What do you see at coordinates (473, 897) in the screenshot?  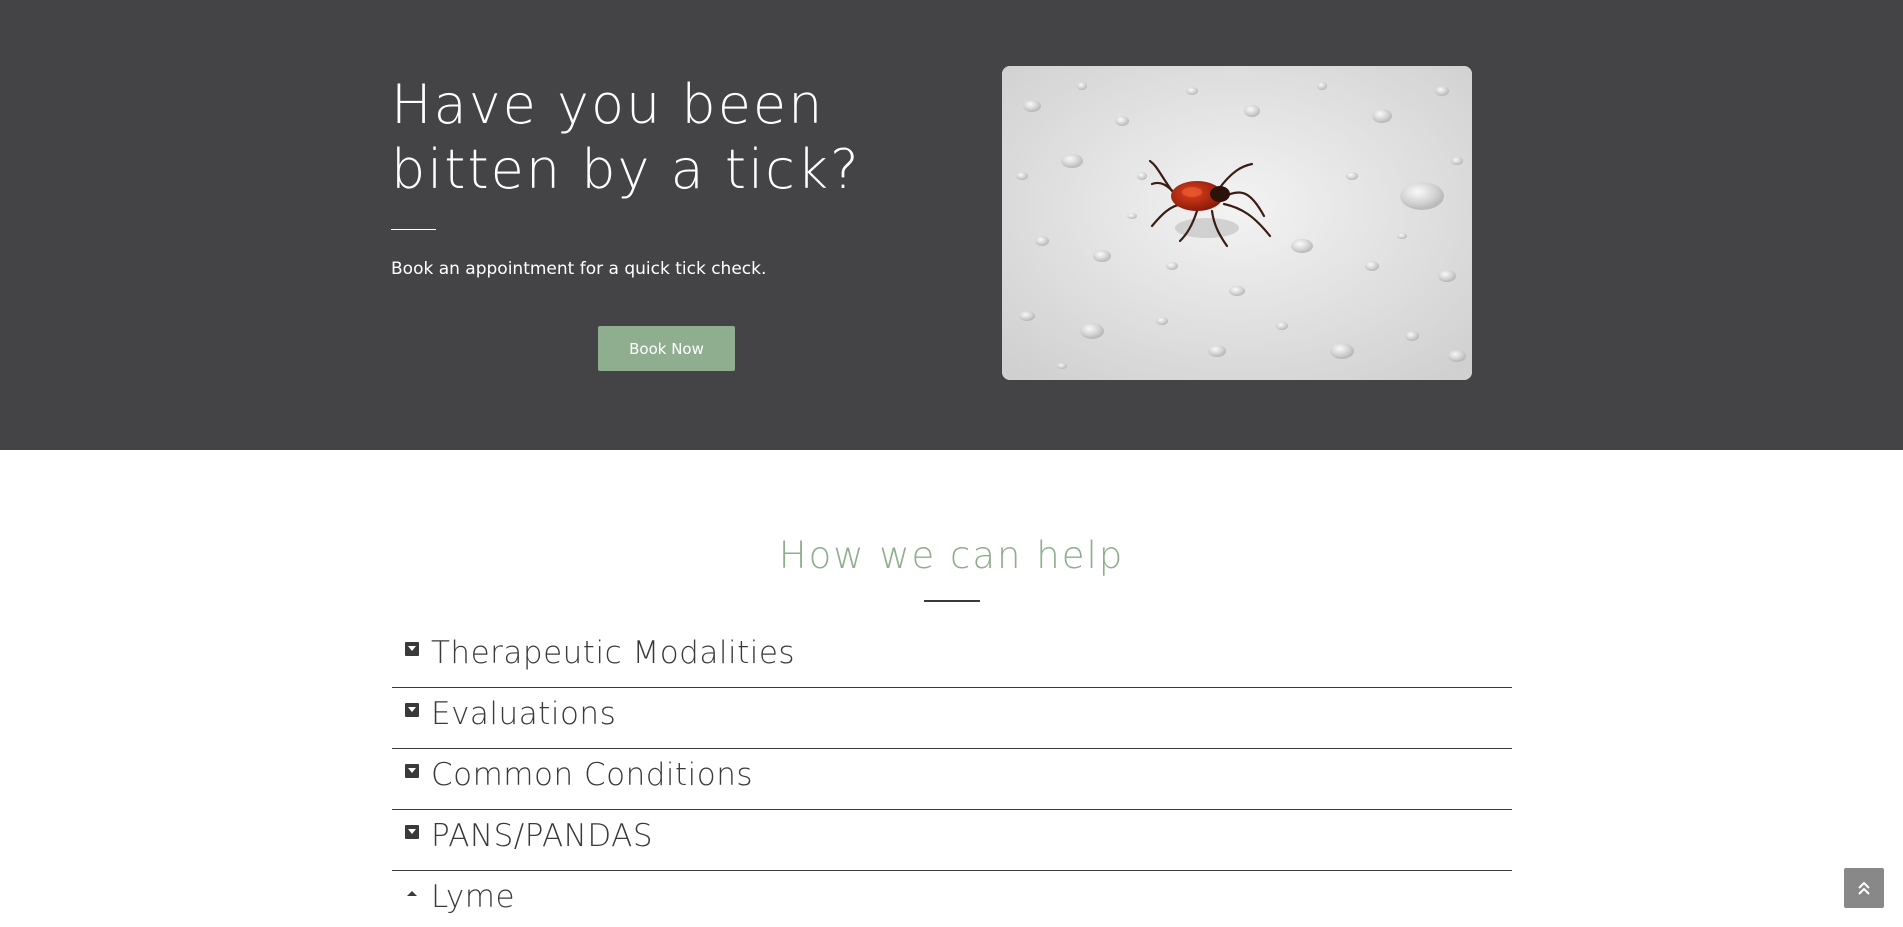 I see `accordion-item-label: Lyme` at bounding box center [473, 897].